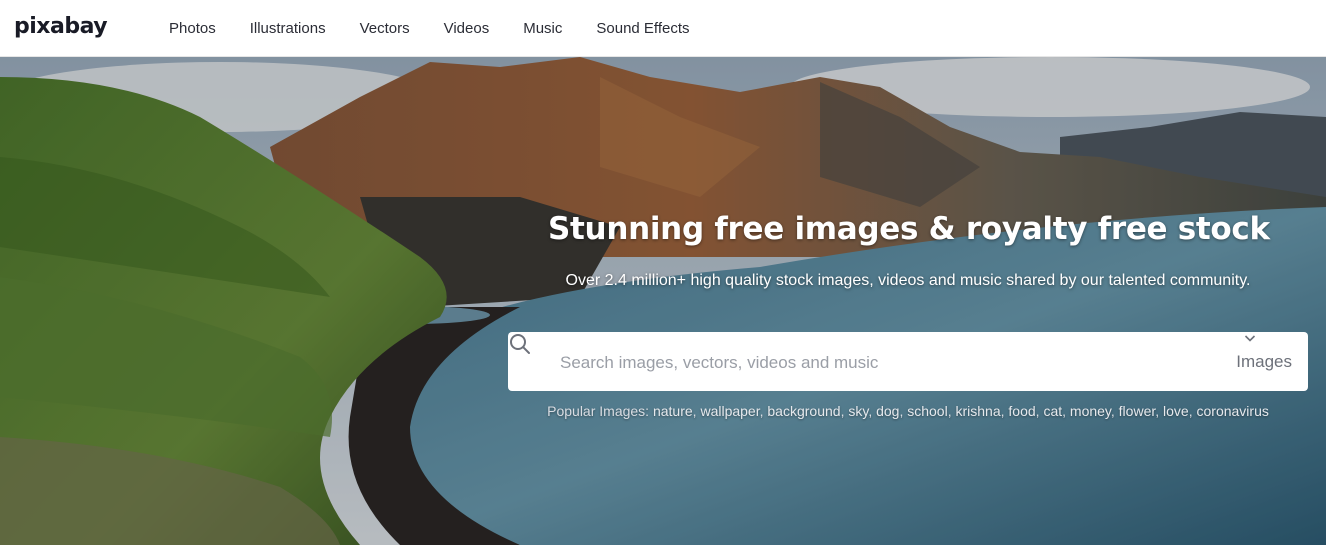 The height and width of the screenshot is (545, 1326). Describe the element at coordinates (803, 411) in the screenshot. I see `popular-tag: background` at that location.